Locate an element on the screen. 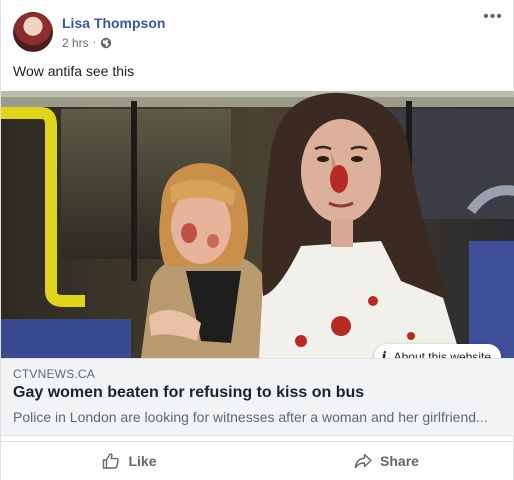  share-arrow-icon is located at coordinates (363, 461).